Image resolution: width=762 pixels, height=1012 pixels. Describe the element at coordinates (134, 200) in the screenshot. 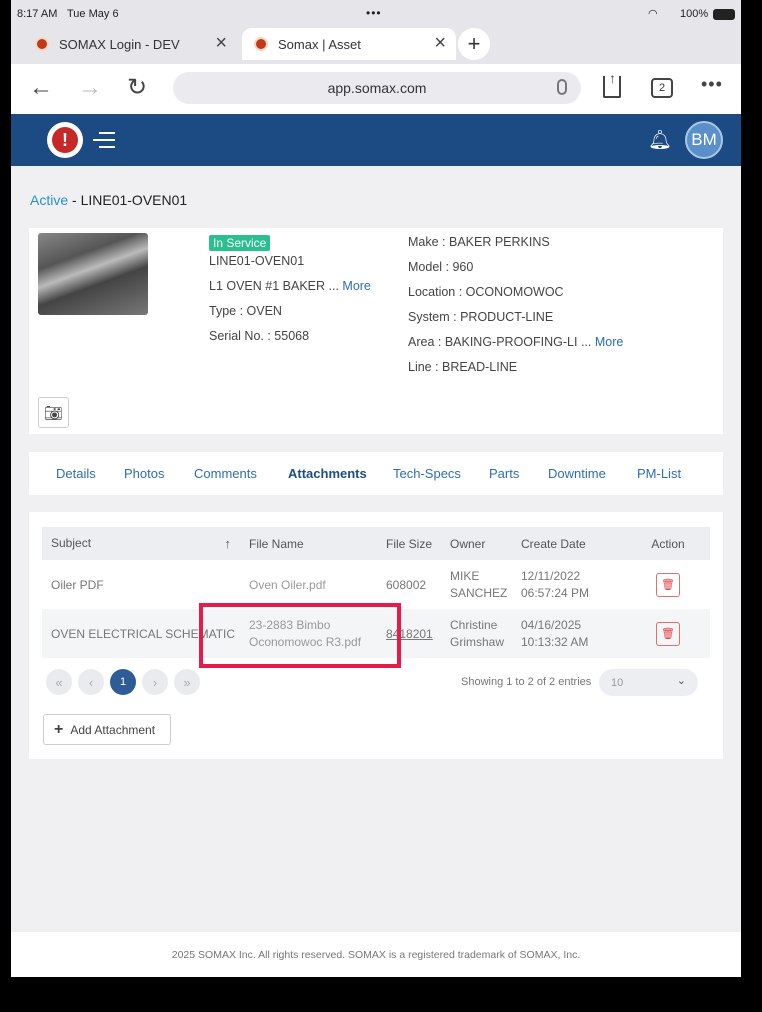

I see `breadcrumb-current: LINE01-OVEN01` at that location.